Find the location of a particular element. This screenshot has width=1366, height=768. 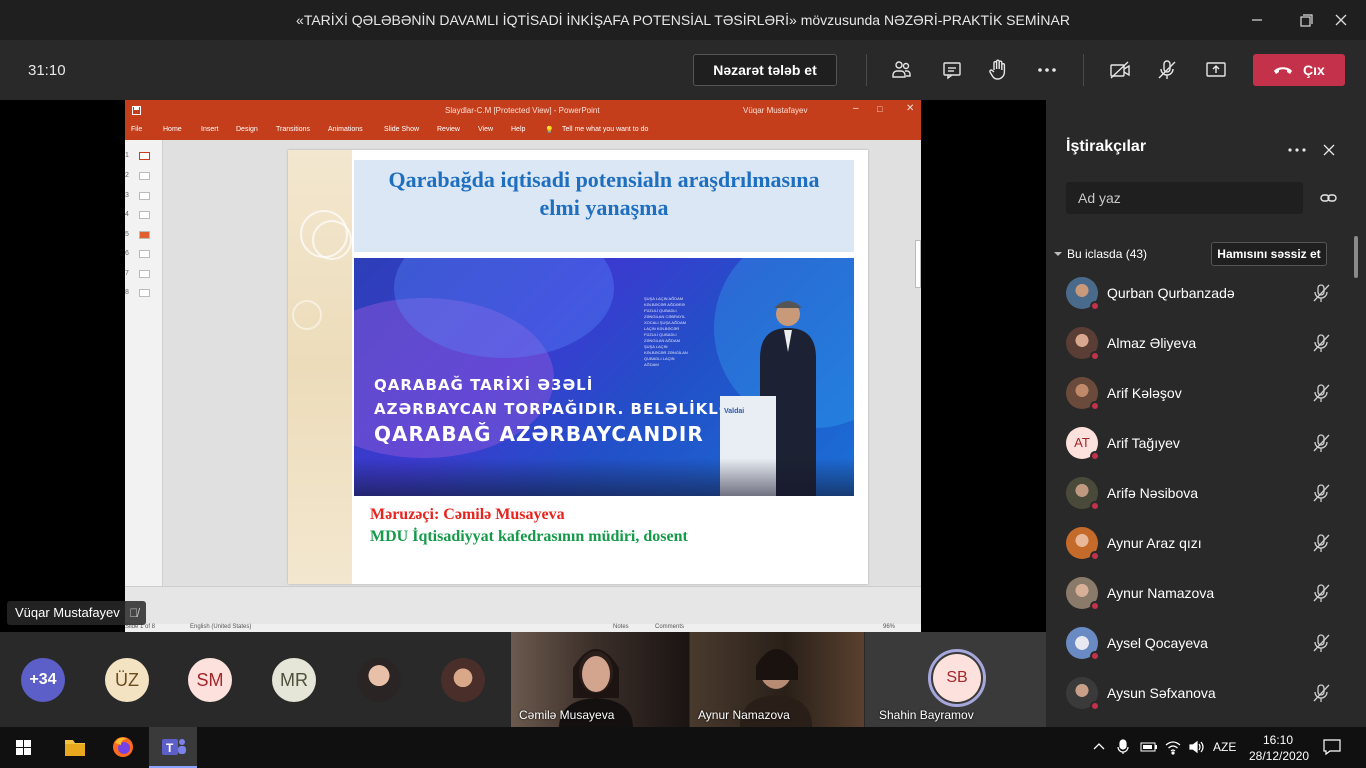

wifi-icon is located at coordinates (1173, 747).